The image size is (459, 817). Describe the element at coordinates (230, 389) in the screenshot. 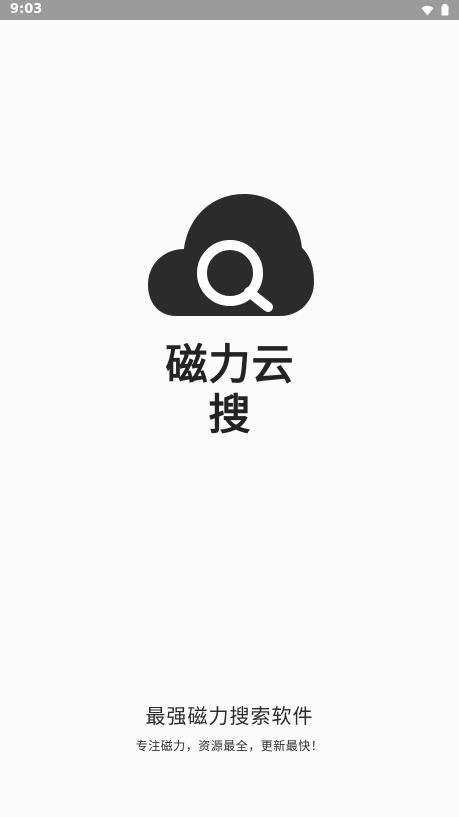

I see `app-title: 磁力云搜` at that location.